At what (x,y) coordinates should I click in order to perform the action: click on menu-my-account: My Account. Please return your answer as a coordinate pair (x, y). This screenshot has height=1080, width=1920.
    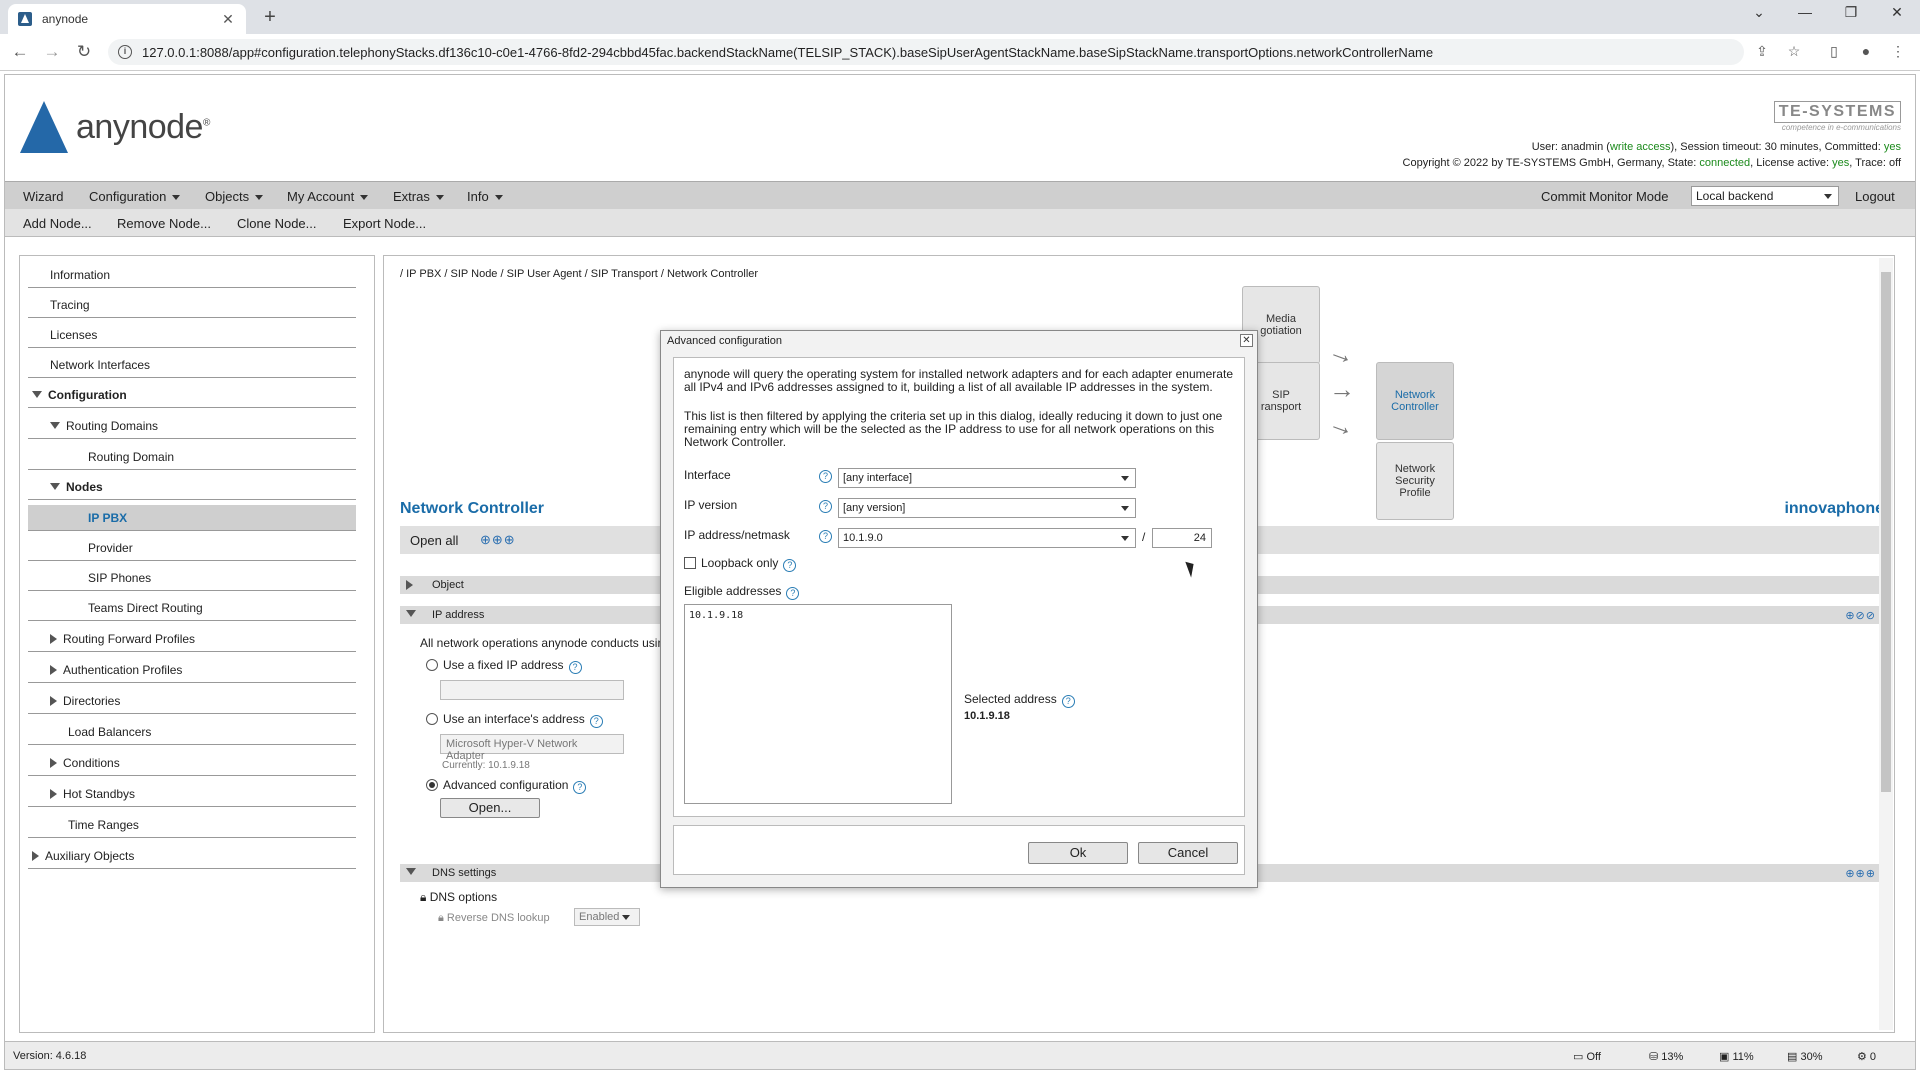
    Looking at the image, I should click on (328, 196).